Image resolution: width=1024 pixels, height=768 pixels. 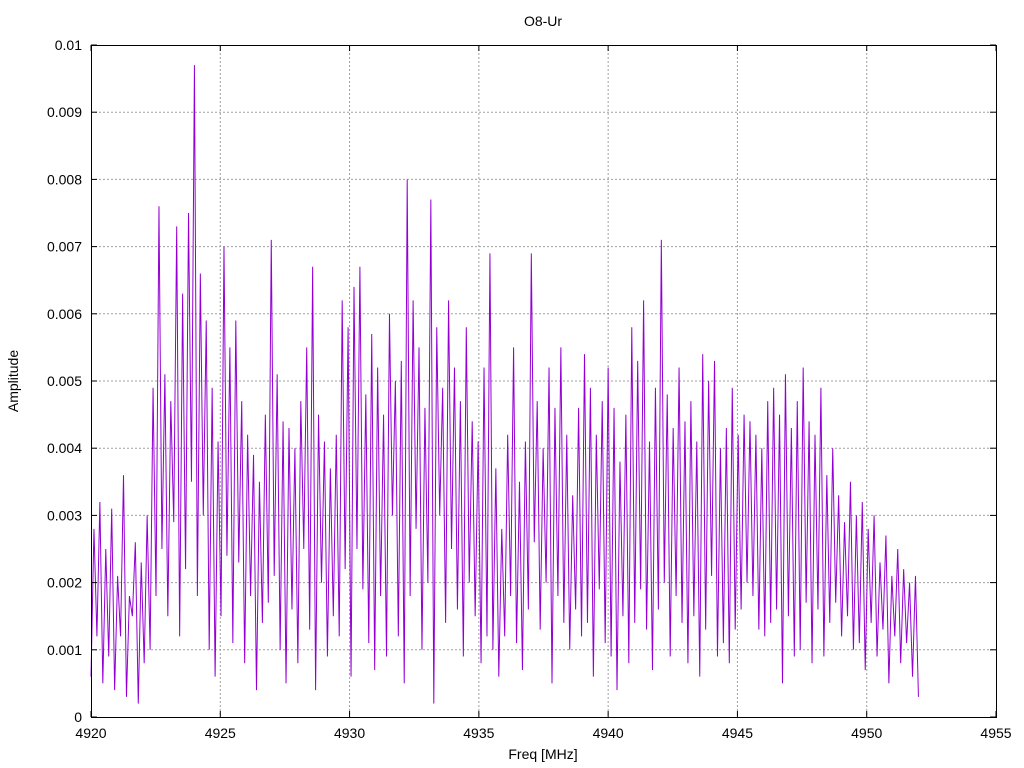 What do you see at coordinates (478, 733) in the screenshot?
I see `x-tick-label: 4935` at bounding box center [478, 733].